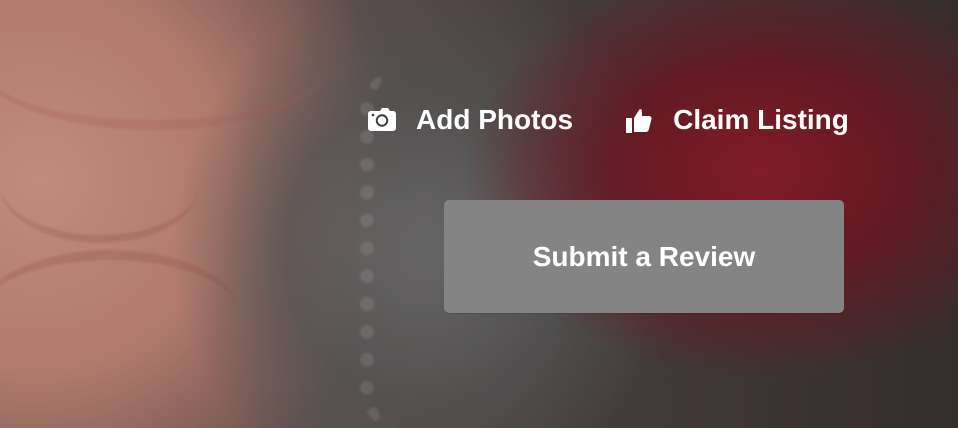 Image resolution: width=958 pixels, height=428 pixels. What do you see at coordinates (644, 256) in the screenshot?
I see `submit-review-button: Submit a Review` at bounding box center [644, 256].